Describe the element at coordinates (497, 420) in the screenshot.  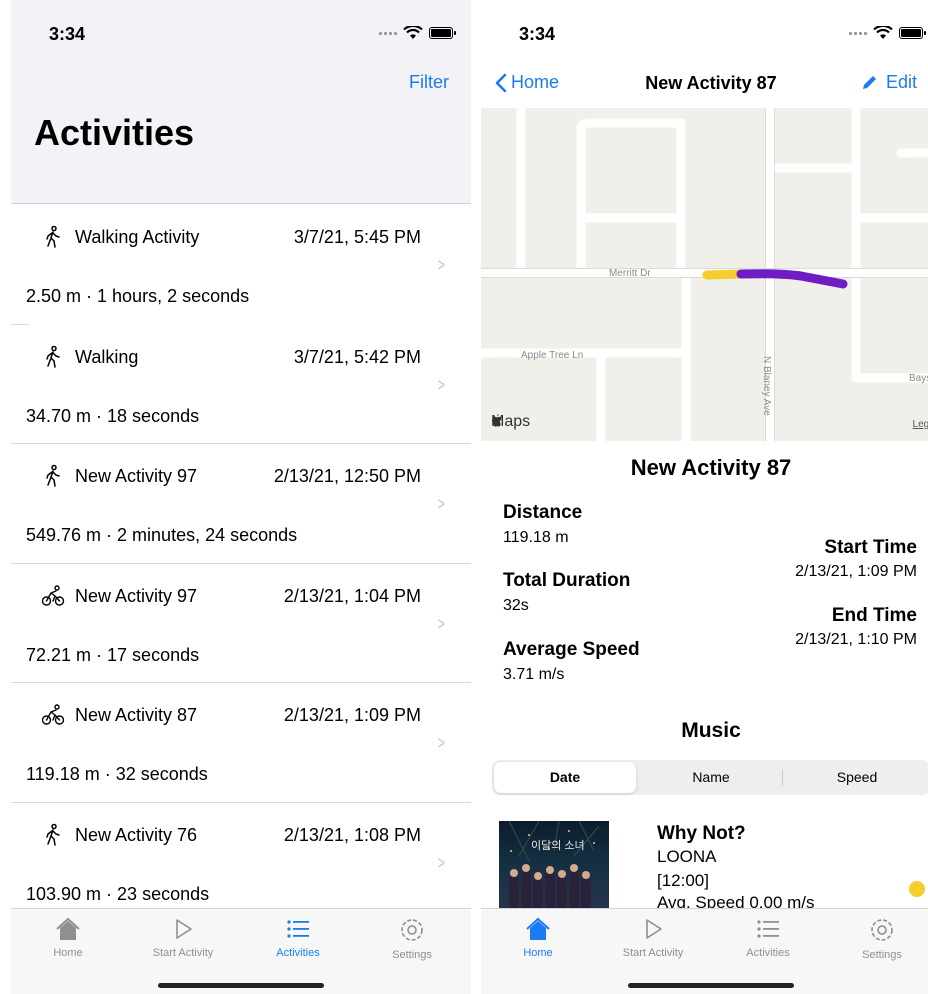
I see `apple-logo-icon` at that location.